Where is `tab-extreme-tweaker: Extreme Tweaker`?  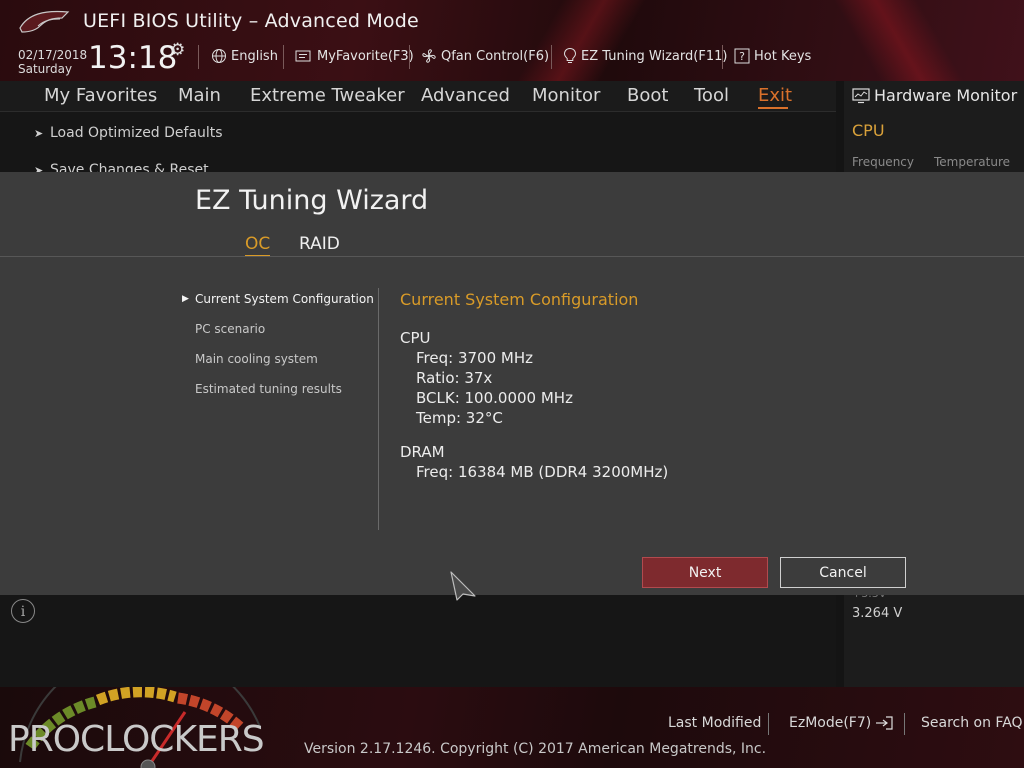
tab-extreme-tweaker: Extreme Tweaker is located at coordinates (327, 95).